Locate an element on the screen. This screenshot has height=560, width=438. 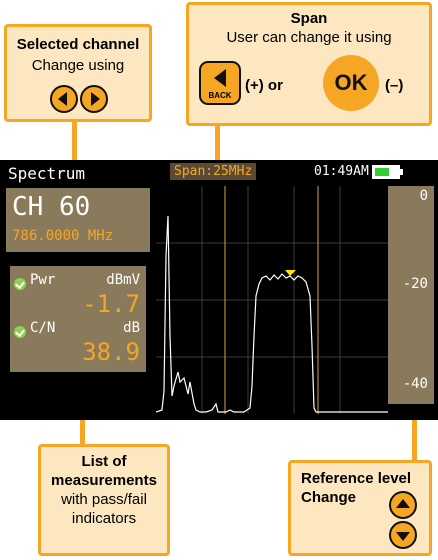
clock: 01:49AM is located at coordinates (341, 171).